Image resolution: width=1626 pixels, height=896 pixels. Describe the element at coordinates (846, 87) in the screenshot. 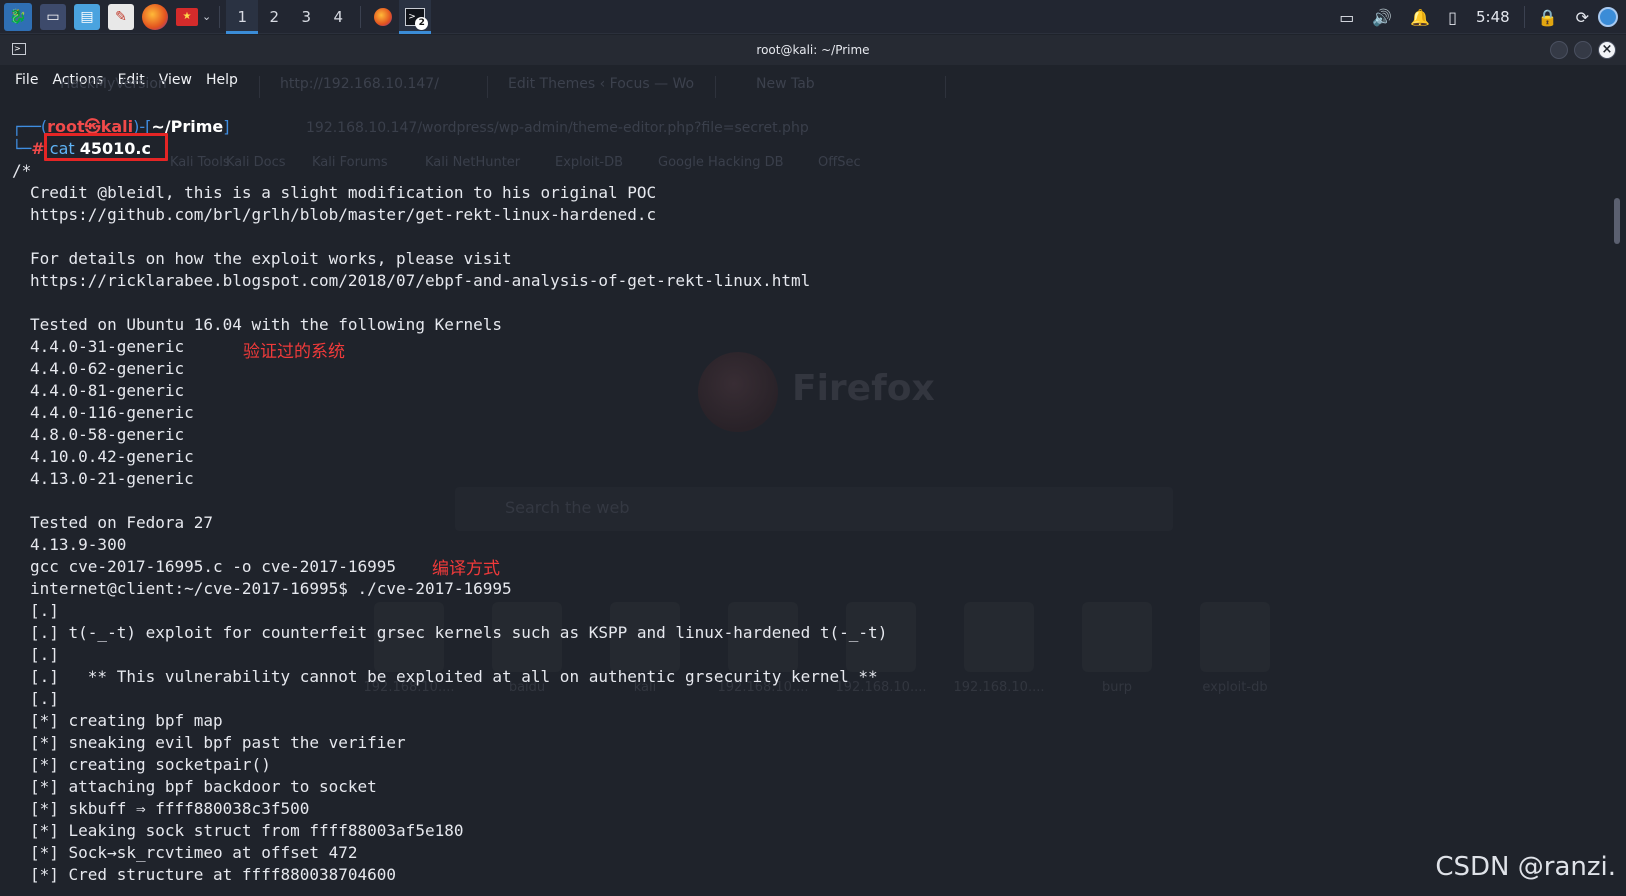

I see `ghost-tab: New Tab` at that location.